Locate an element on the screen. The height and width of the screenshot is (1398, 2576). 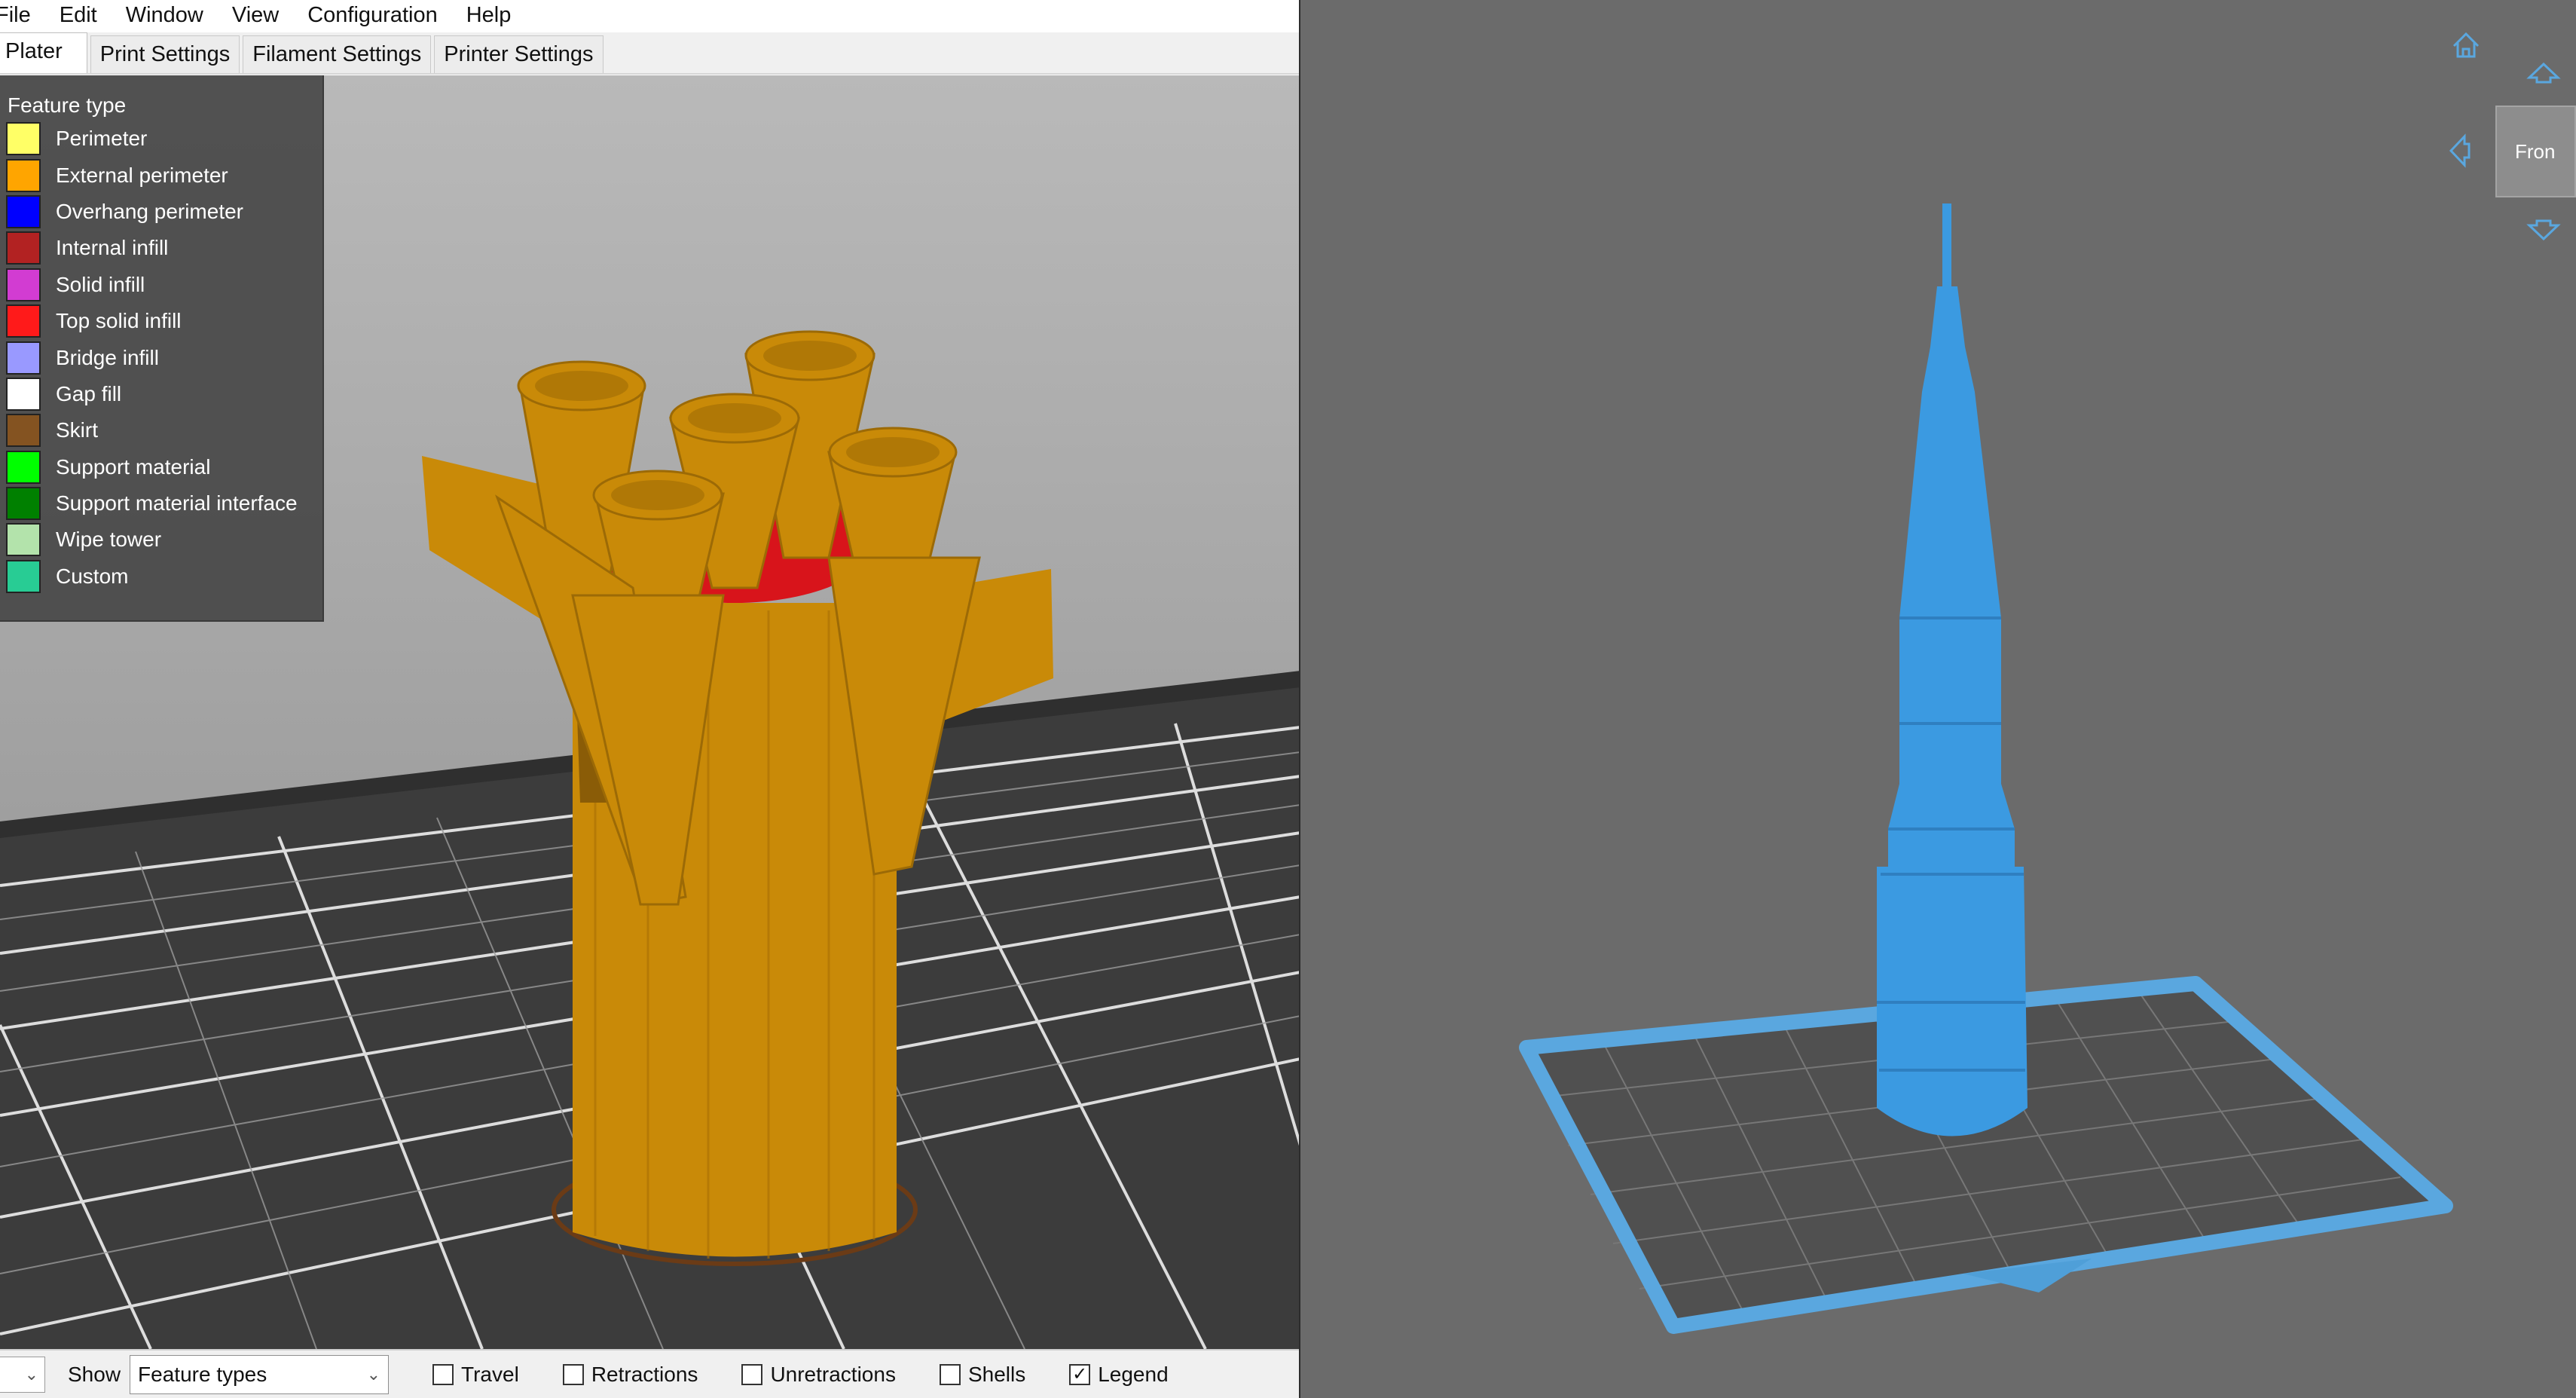
tab-print-settings: Print Settings is located at coordinates (165, 54).